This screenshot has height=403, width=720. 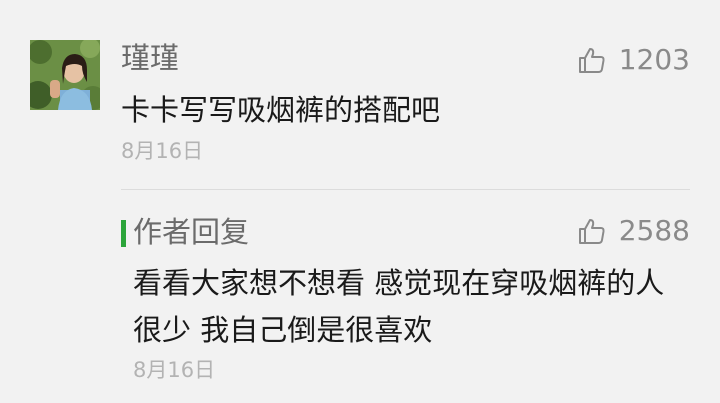 What do you see at coordinates (174, 370) in the screenshot?
I see `reply-date: 8月16日` at bounding box center [174, 370].